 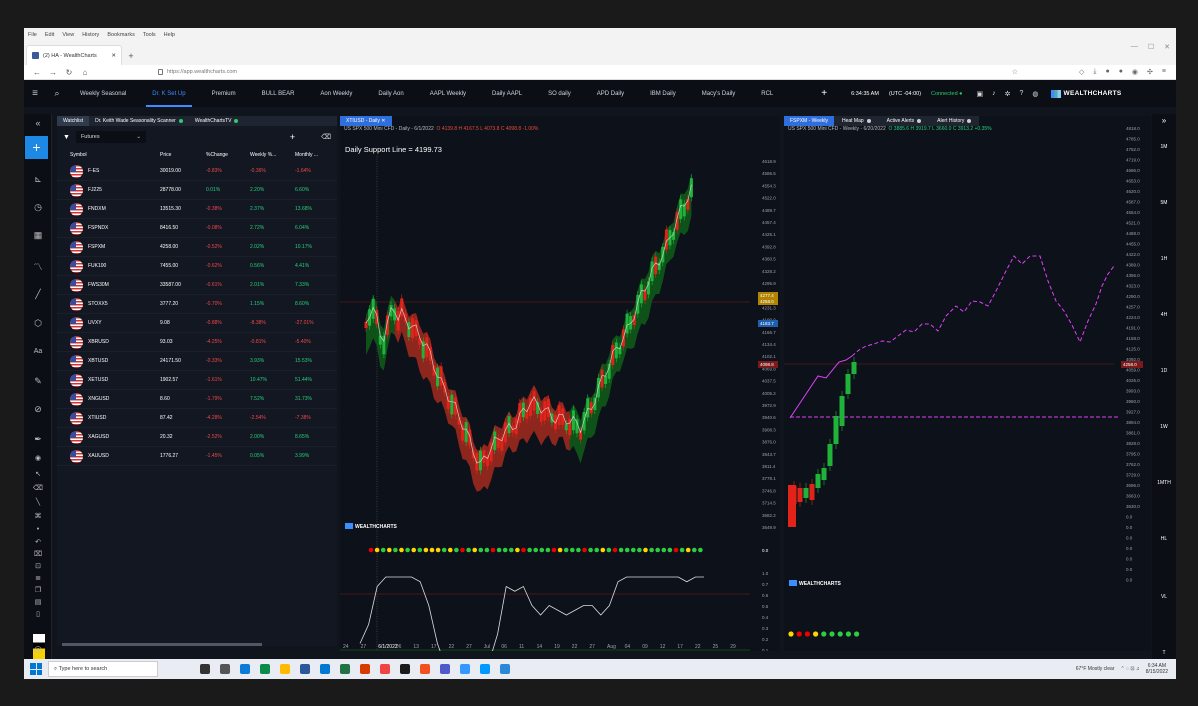 I want to click on menu-item: Edit, so click(x=49, y=35).